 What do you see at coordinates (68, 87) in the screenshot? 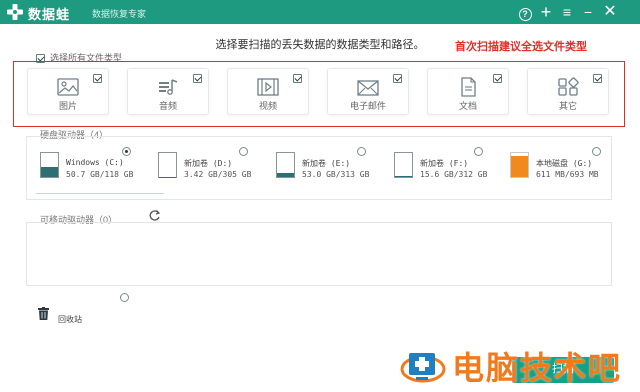
I see `image-icon` at bounding box center [68, 87].